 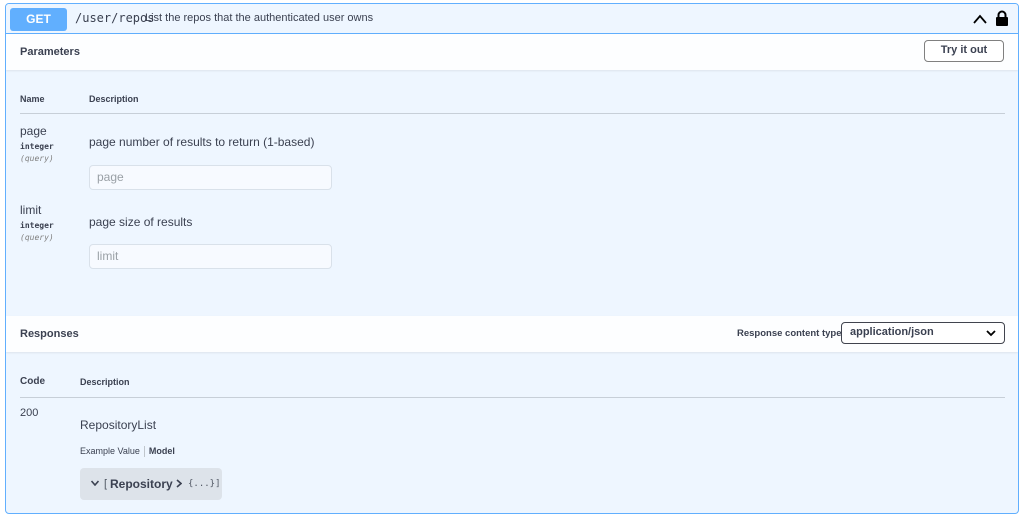 What do you see at coordinates (512, 397) in the screenshot?
I see `response-header-divider` at bounding box center [512, 397].